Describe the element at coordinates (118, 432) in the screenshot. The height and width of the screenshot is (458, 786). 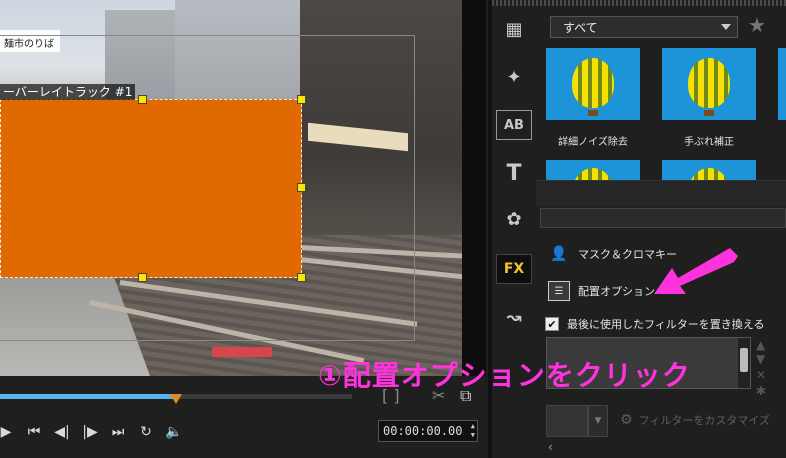
I see `go-end-icon: ⏭` at that location.